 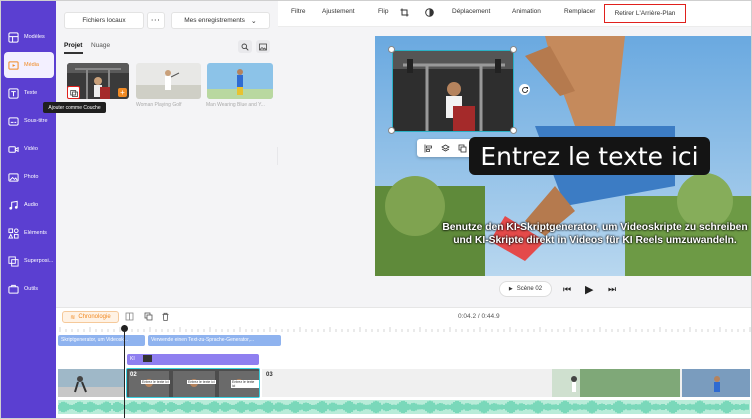 What do you see at coordinates (13, 261) in the screenshot?
I see `overlay-icon` at bounding box center [13, 261].